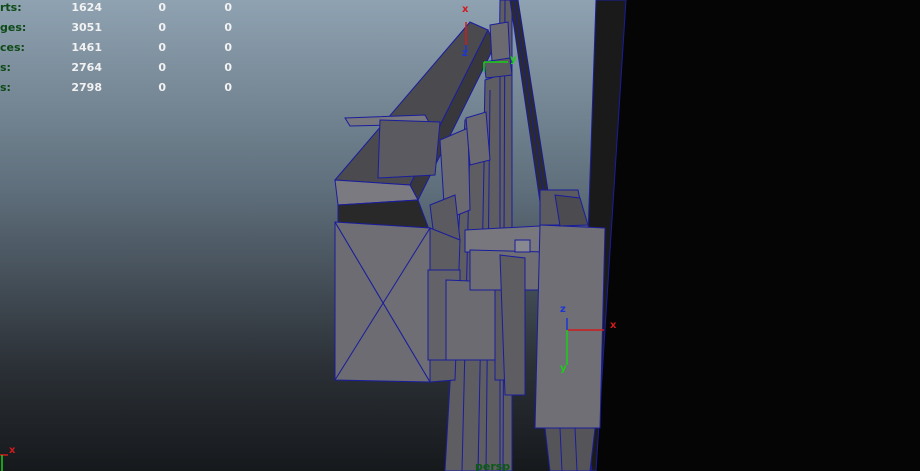 The height and width of the screenshot is (471, 920). I want to click on hud-value: 2798, so click(86, 87).